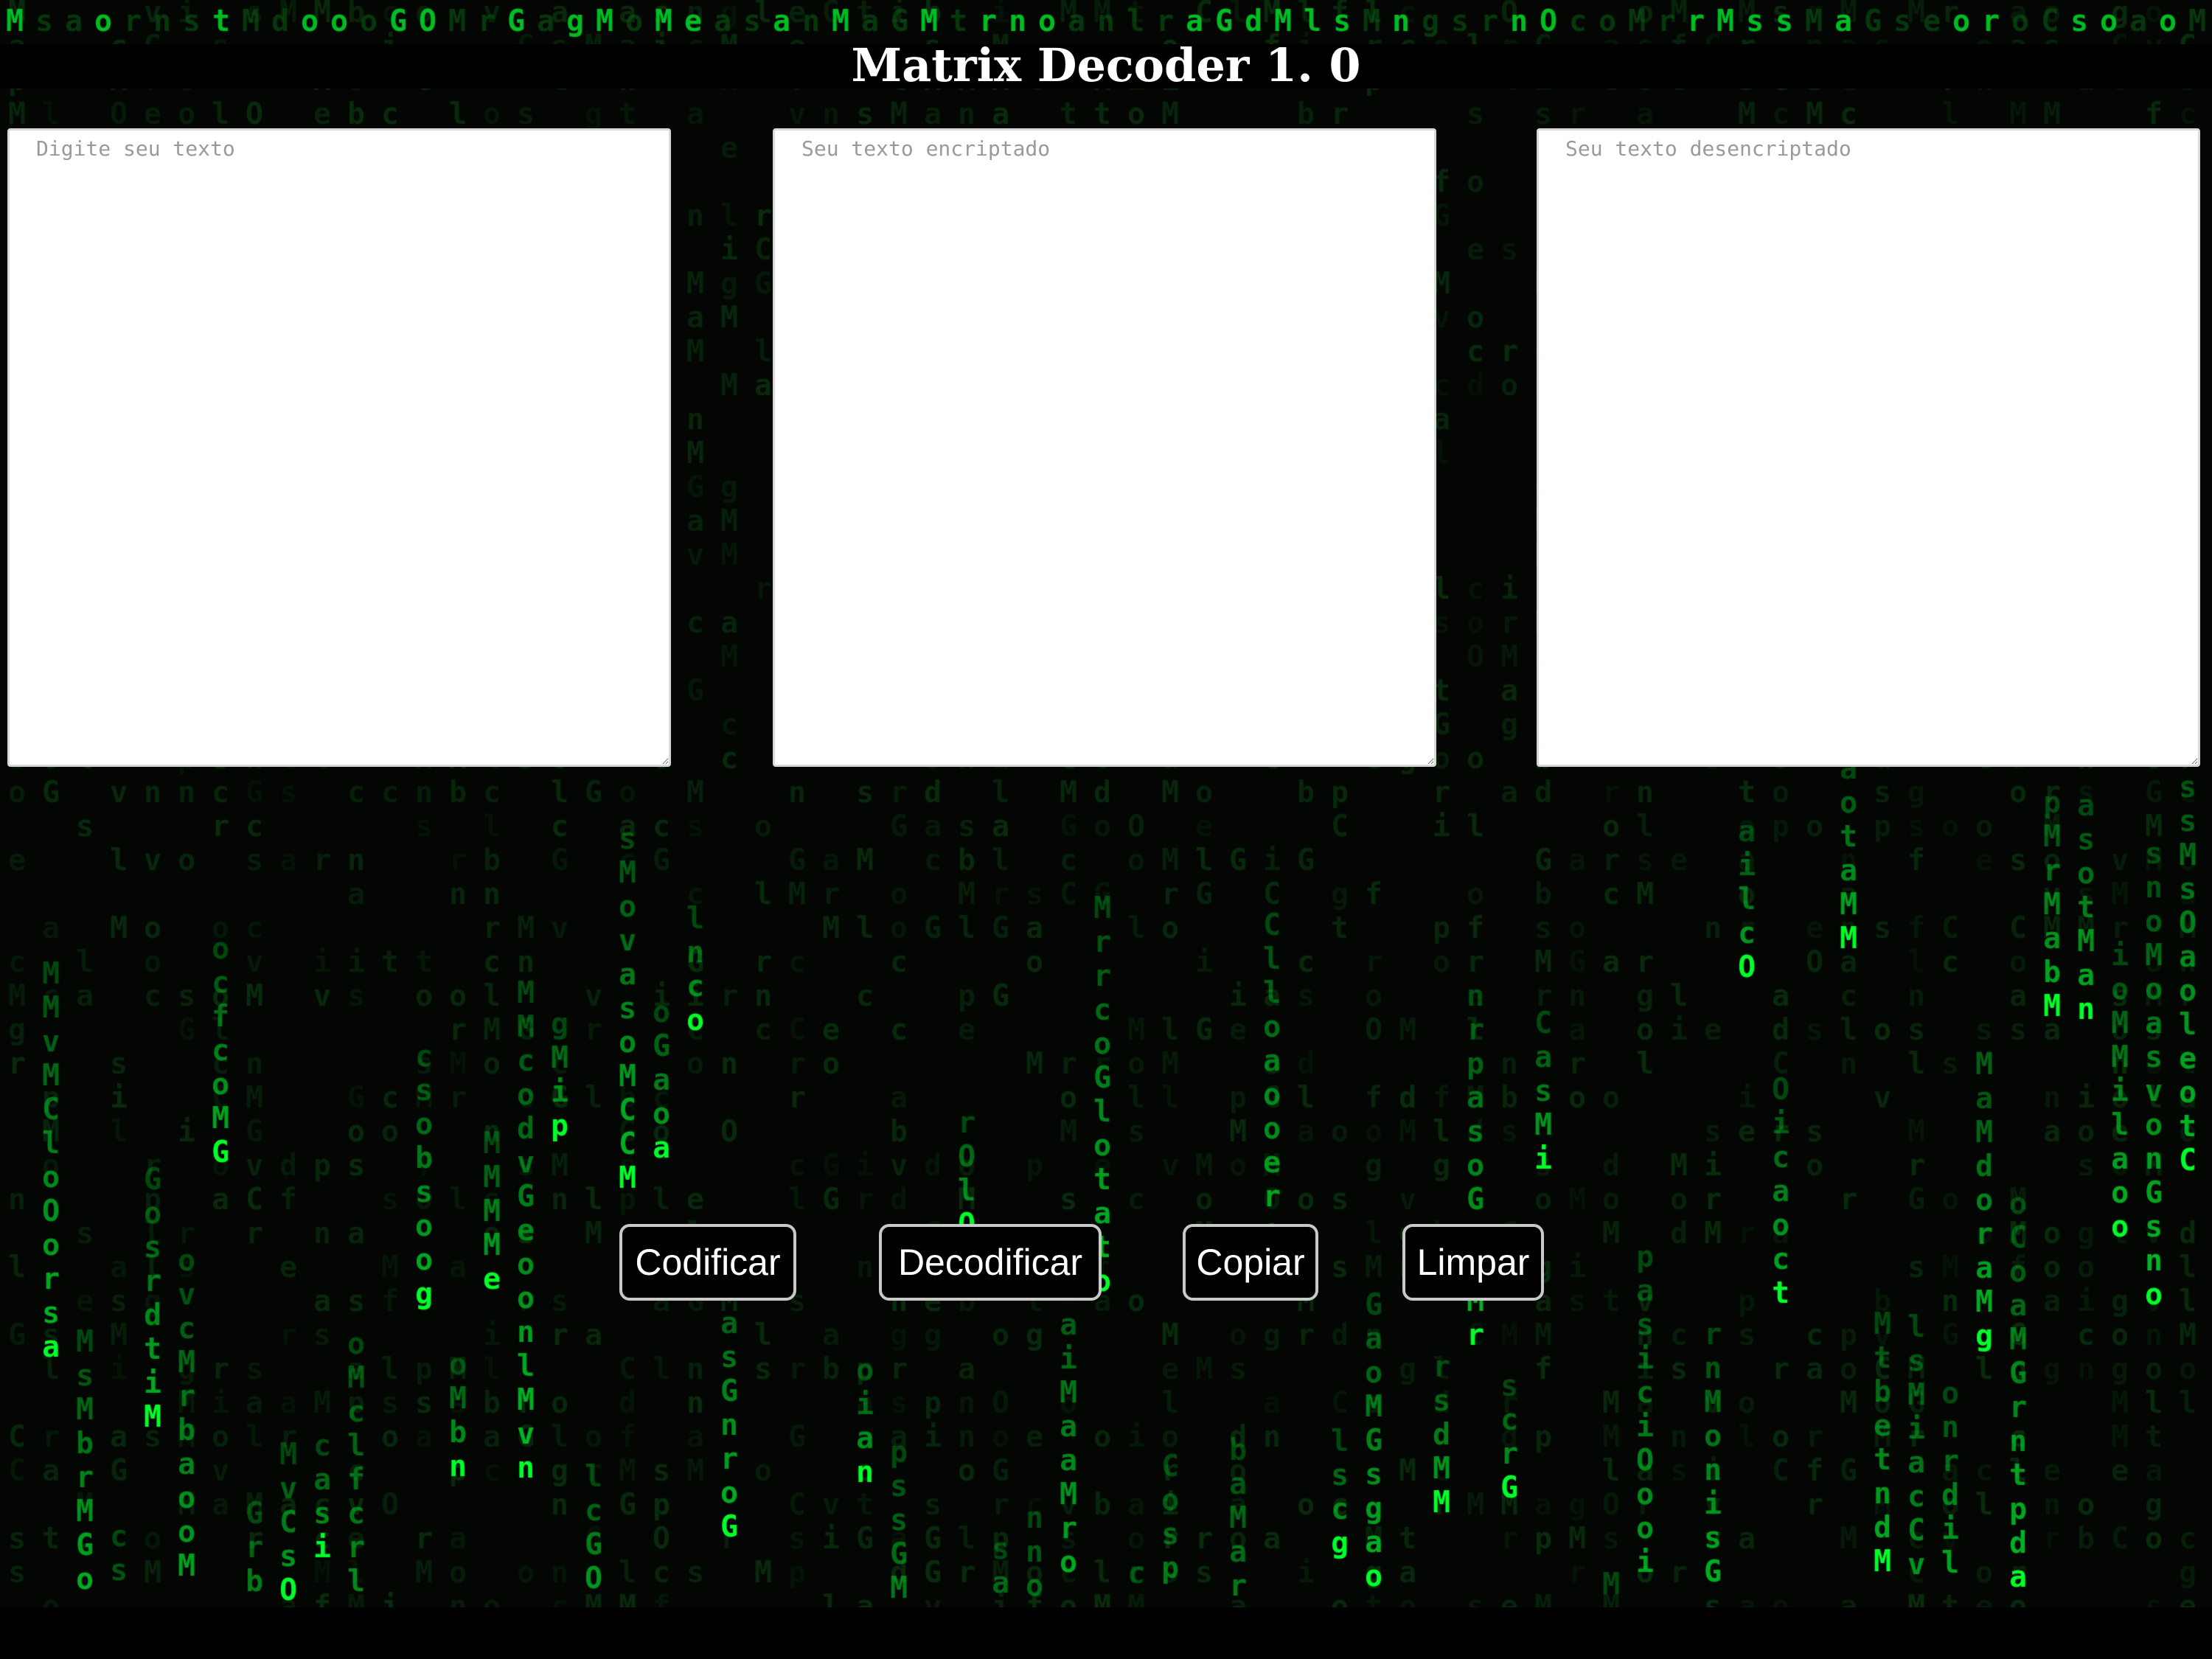 This screenshot has height=1659, width=2212. I want to click on encode-button: Codificar, so click(707, 1262).